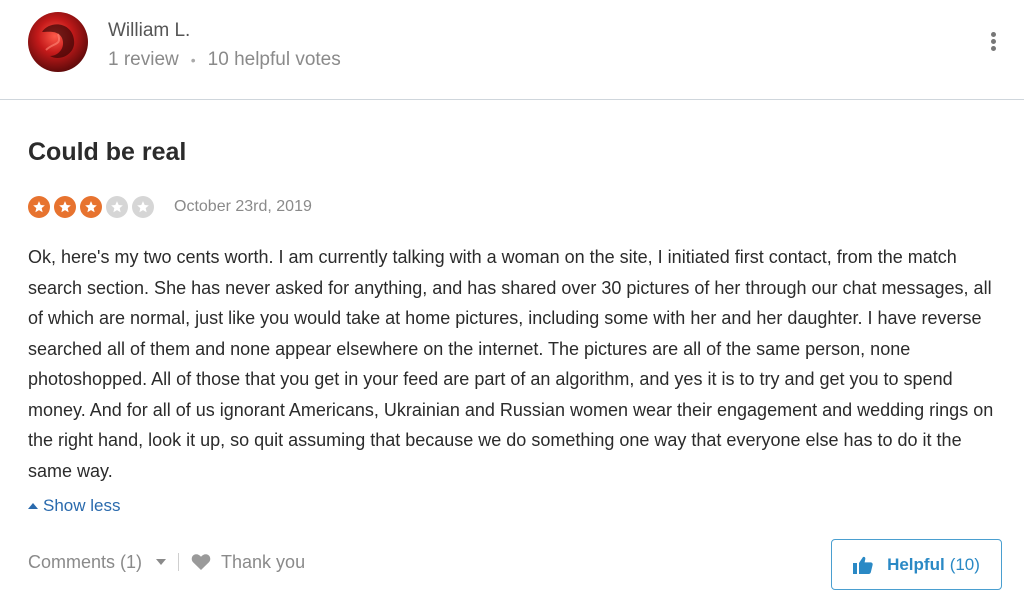 Image resolution: width=1024 pixels, height=606 pixels. Describe the element at coordinates (863, 565) in the screenshot. I see `thumbs-up-icon` at that location.